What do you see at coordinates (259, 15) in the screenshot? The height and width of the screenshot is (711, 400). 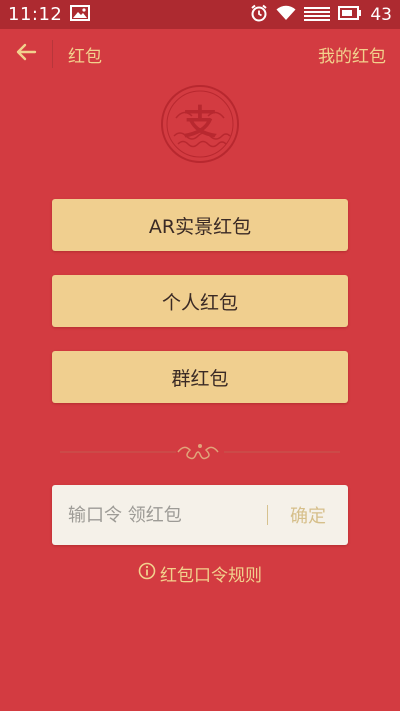 I see `alarm-icon` at bounding box center [259, 15].